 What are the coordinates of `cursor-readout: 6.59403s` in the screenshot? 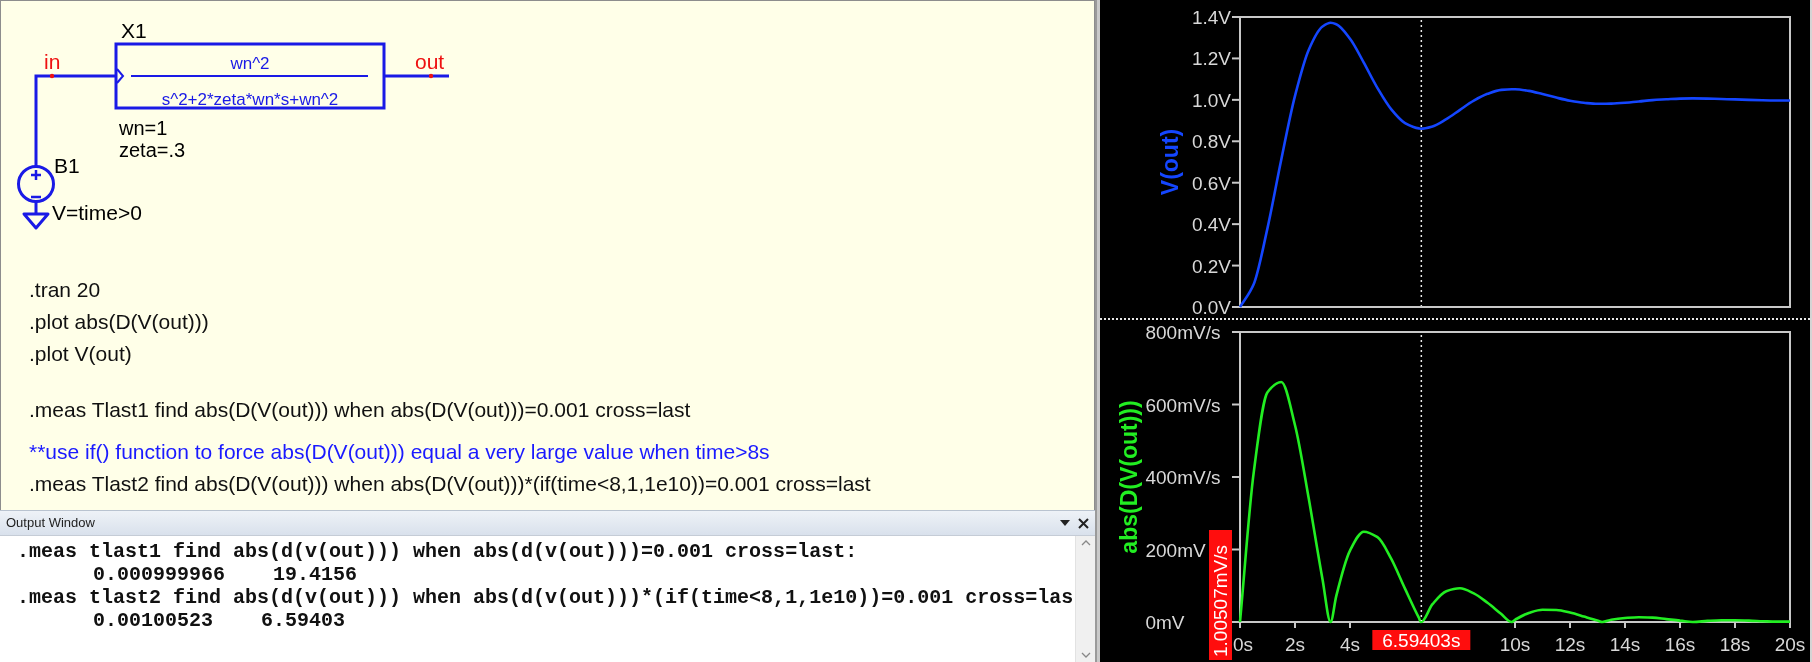 It's located at (1421, 640).